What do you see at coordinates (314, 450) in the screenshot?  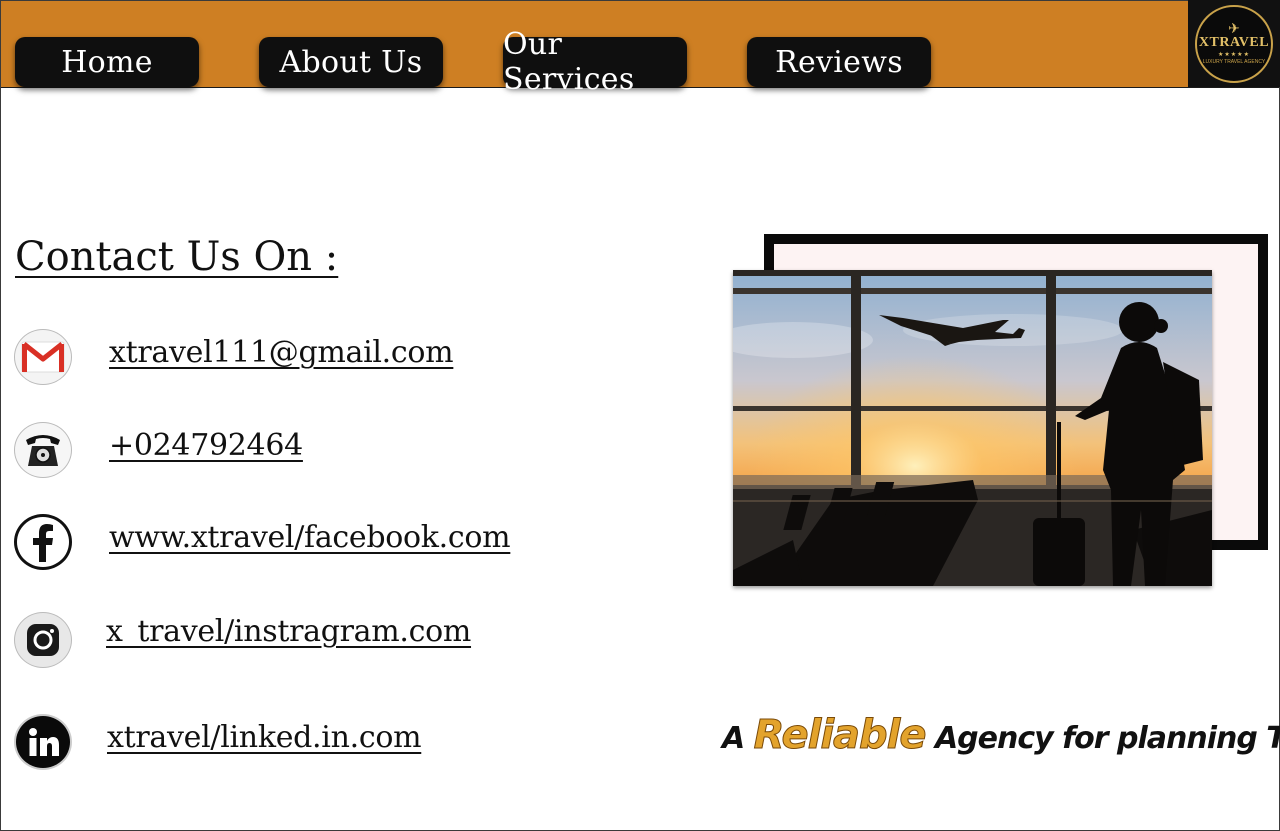 I see `contact-row-phone: +024792464` at bounding box center [314, 450].